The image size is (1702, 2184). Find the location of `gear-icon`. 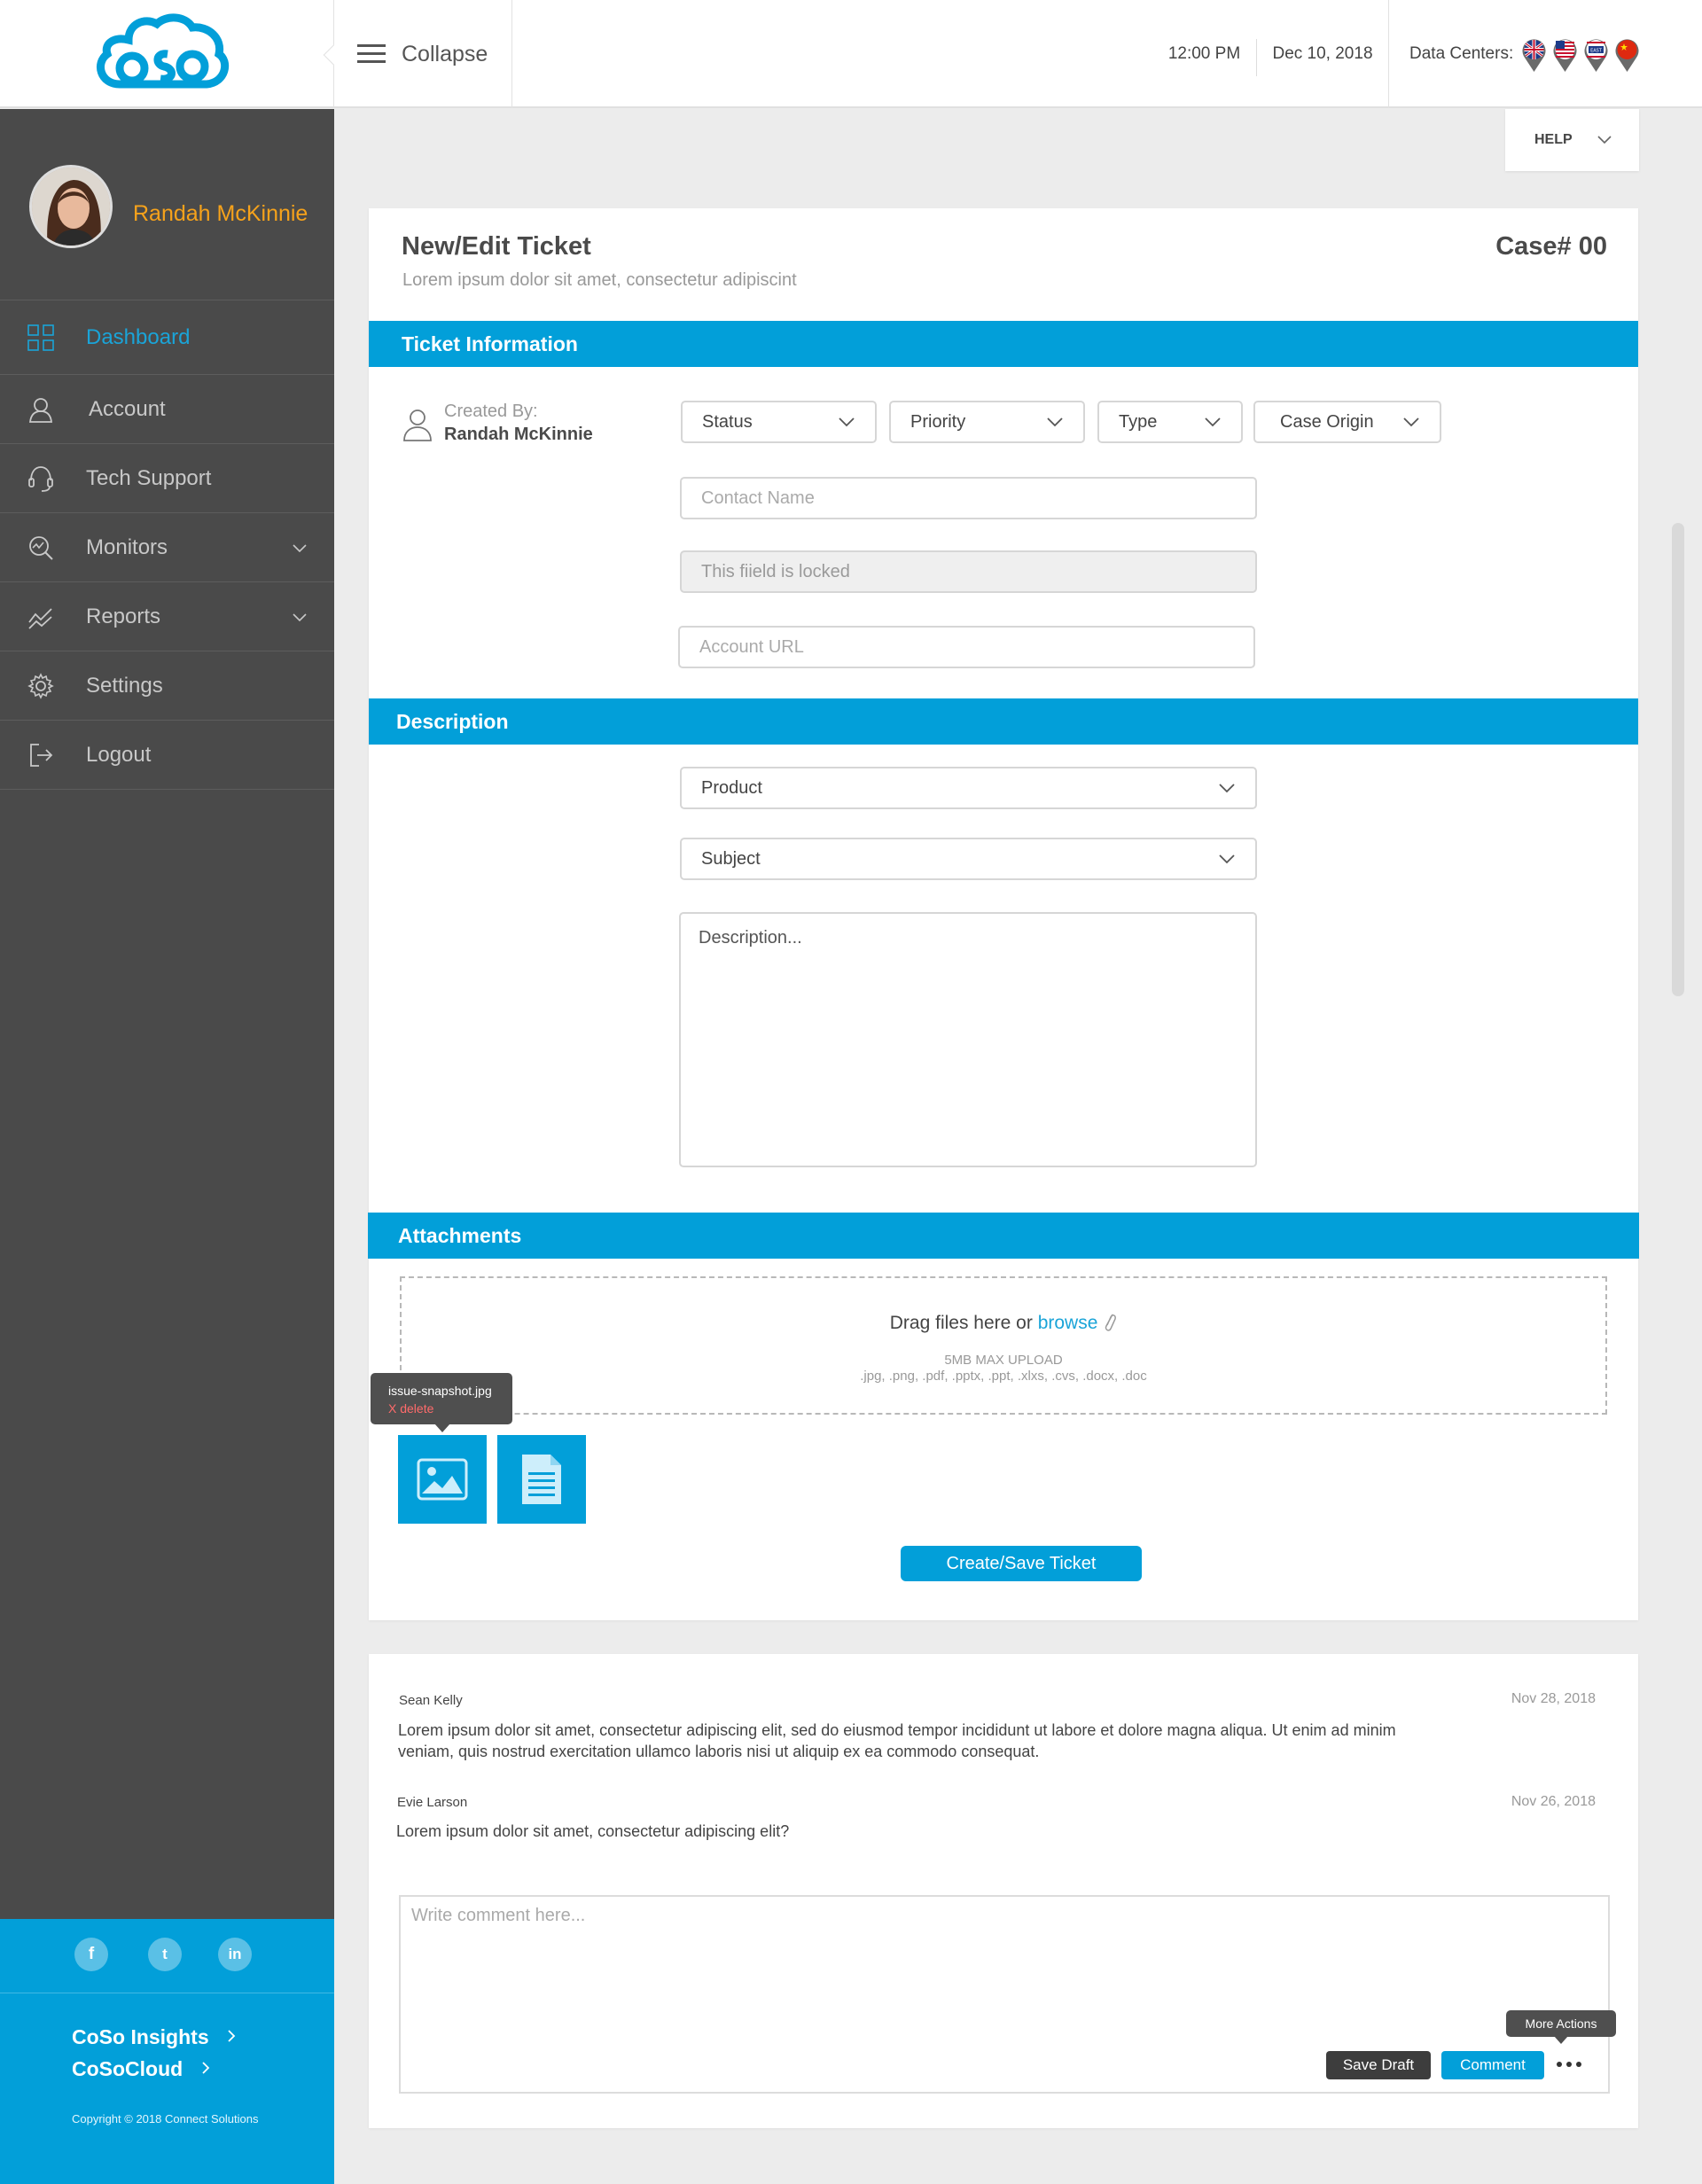

gear-icon is located at coordinates (40, 685).